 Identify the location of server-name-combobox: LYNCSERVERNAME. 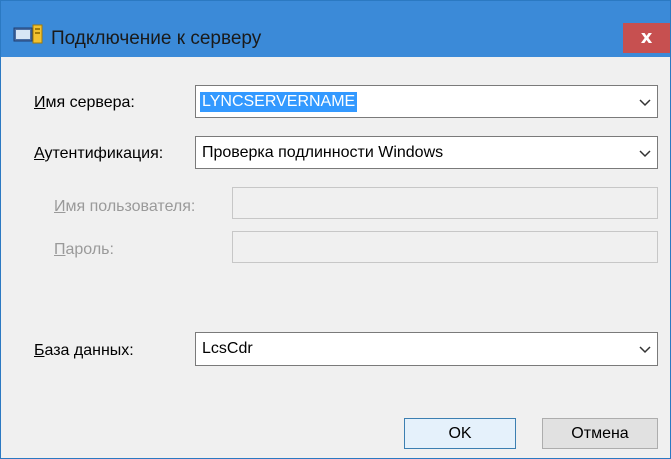
(426, 101).